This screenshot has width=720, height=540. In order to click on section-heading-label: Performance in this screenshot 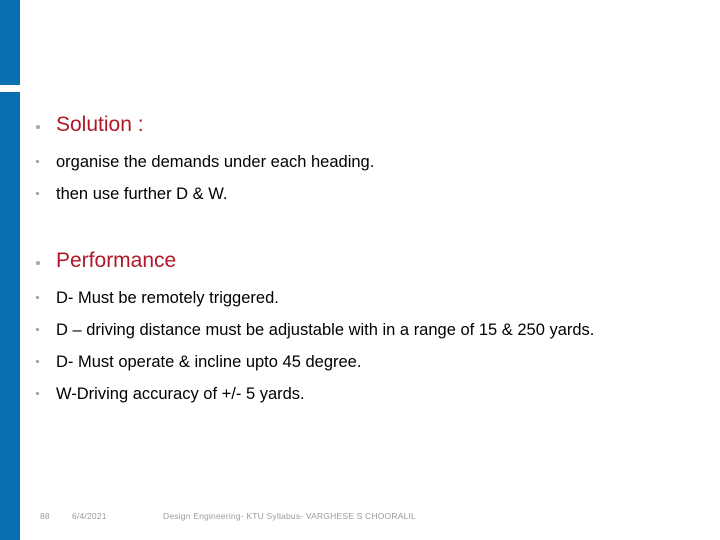, I will do `click(116, 260)`.